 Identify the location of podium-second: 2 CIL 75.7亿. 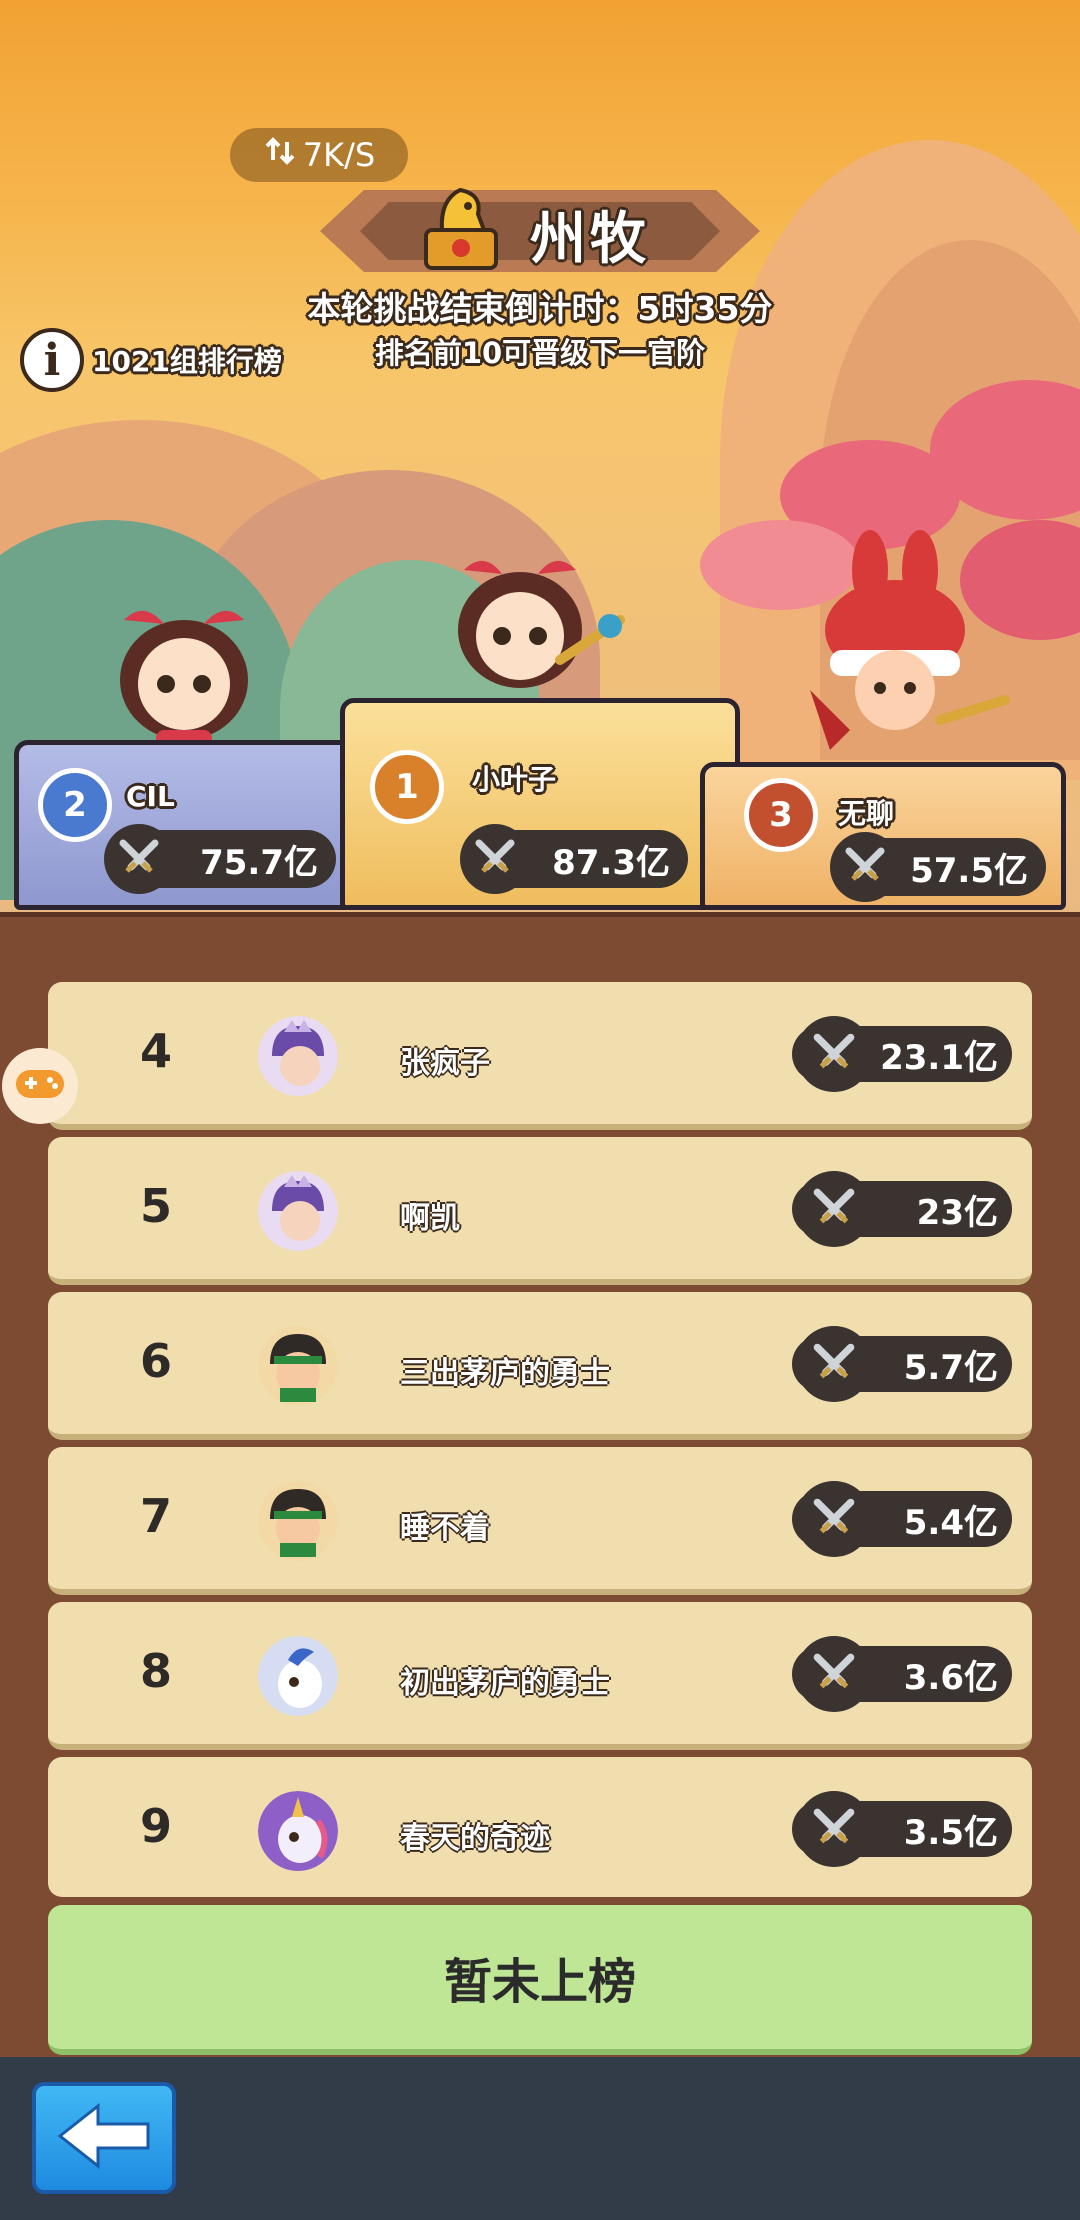
(184, 745).